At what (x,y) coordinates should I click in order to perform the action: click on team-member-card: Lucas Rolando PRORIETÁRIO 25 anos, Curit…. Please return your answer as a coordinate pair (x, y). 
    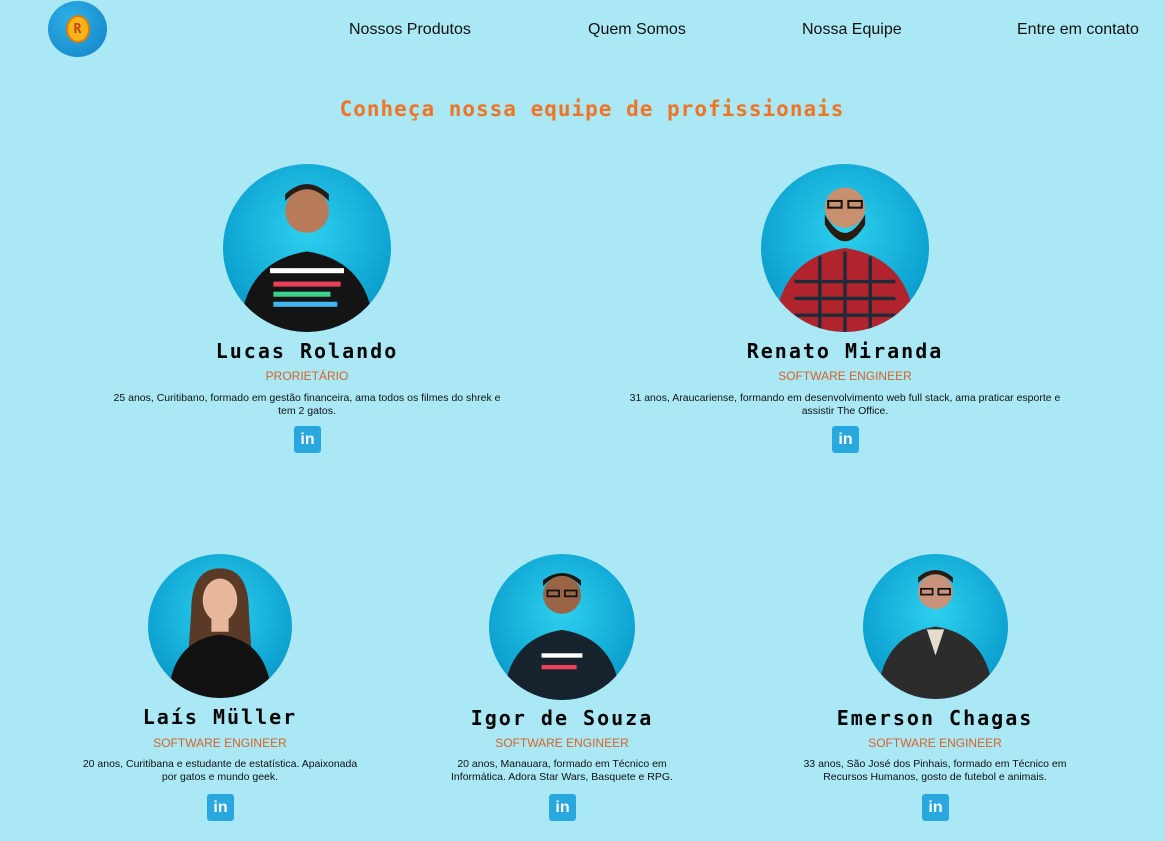
    Looking at the image, I should click on (307, 314).